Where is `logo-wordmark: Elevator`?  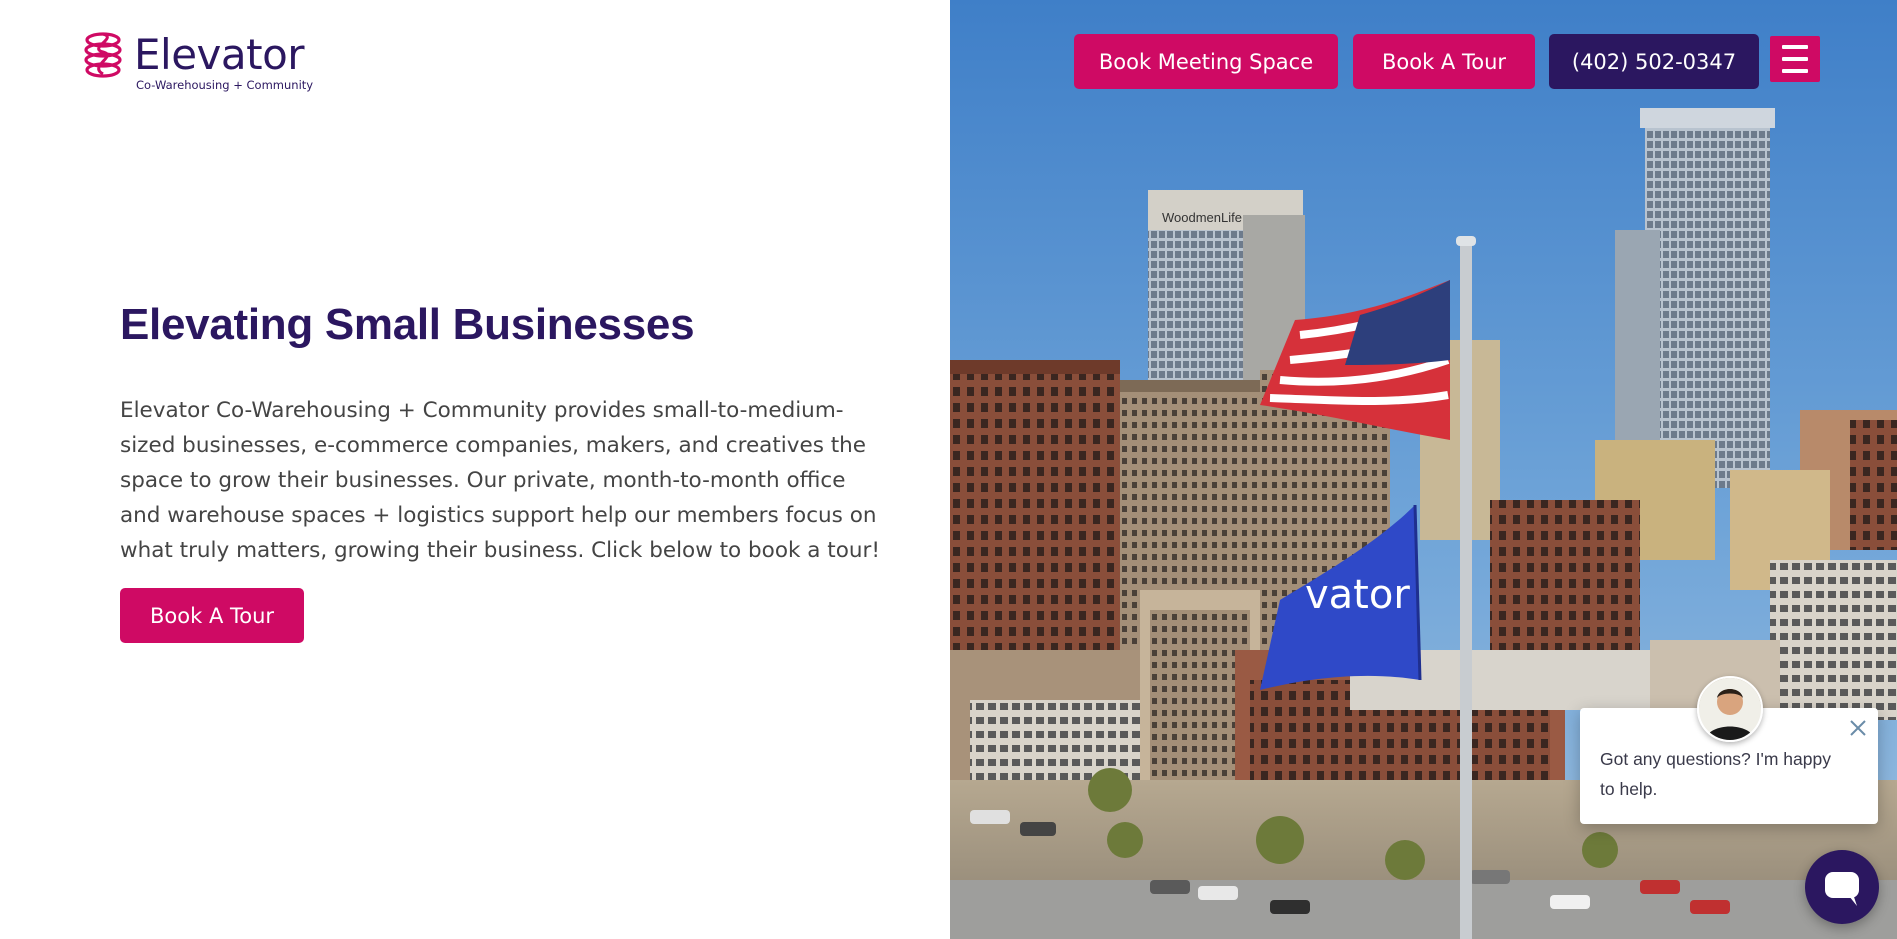 logo-wordmark: Elevator is located at coordinates (219, 54).